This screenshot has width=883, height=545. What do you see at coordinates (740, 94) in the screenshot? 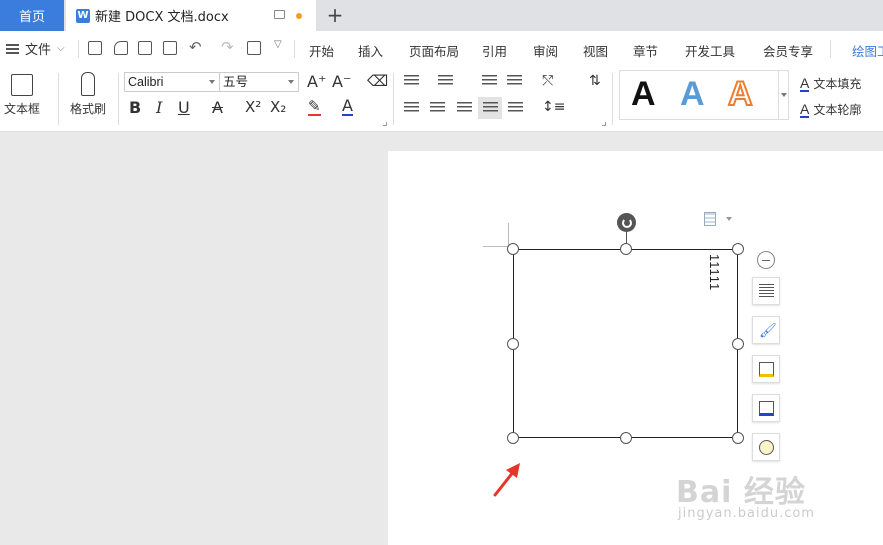
I see `style-orange-A: A` at bounding box center [740, 94].